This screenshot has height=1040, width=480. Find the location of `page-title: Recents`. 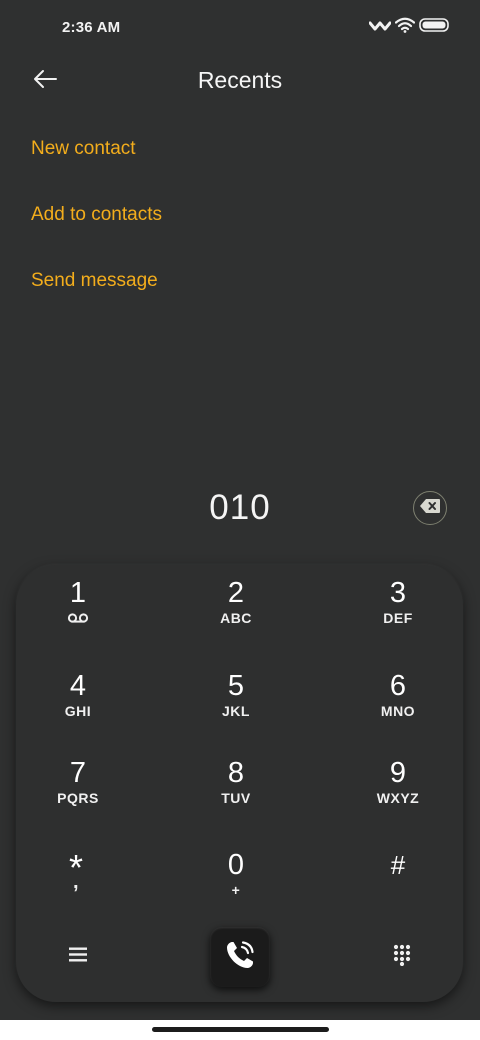

page-title: Recents is located at coordinates (240, 80).